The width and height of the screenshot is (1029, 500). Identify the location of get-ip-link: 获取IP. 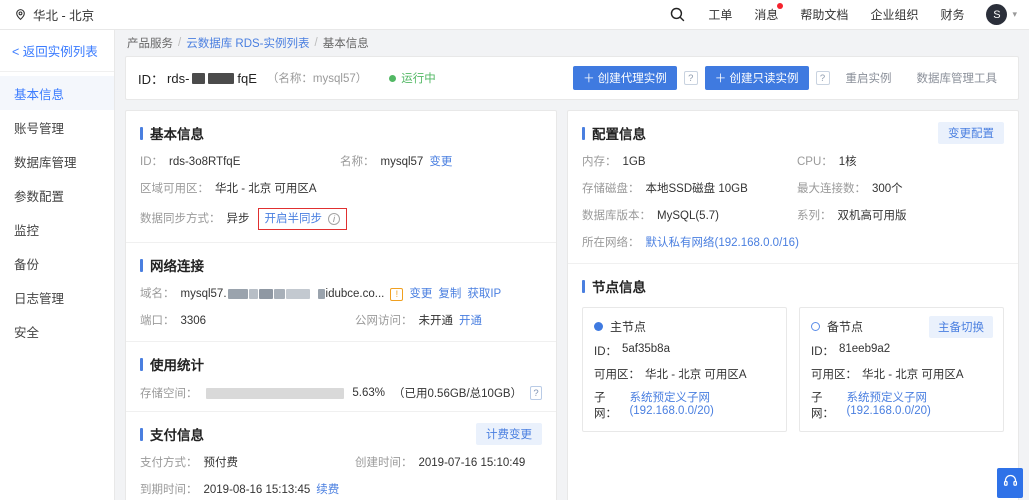
(484, 294).